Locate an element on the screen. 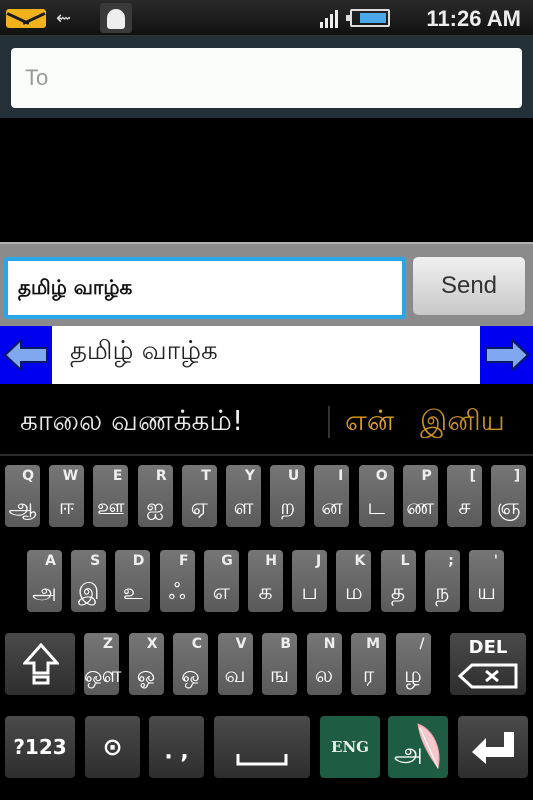 This screenshot has height=800, width=533. send-button: Send is located at coordinates (469, 286).